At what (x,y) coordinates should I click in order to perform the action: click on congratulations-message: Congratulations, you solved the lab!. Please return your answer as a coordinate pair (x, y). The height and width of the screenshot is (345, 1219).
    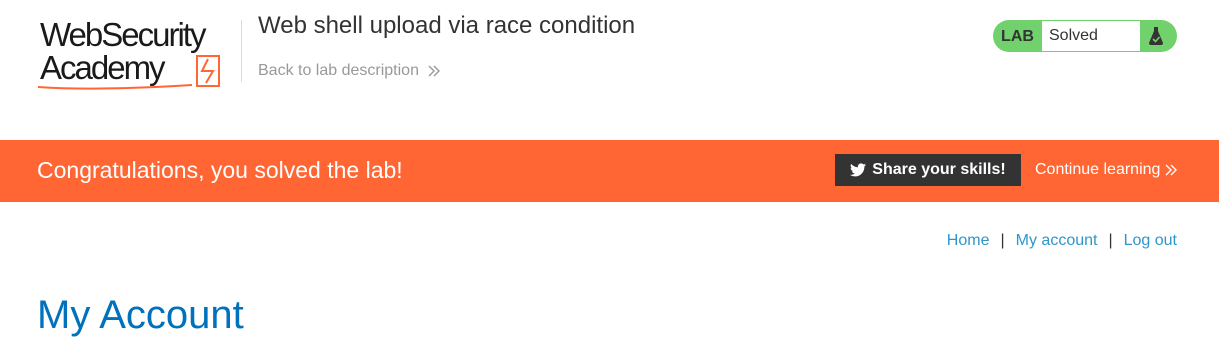
    Looking at the image, I should click on (220, 170).